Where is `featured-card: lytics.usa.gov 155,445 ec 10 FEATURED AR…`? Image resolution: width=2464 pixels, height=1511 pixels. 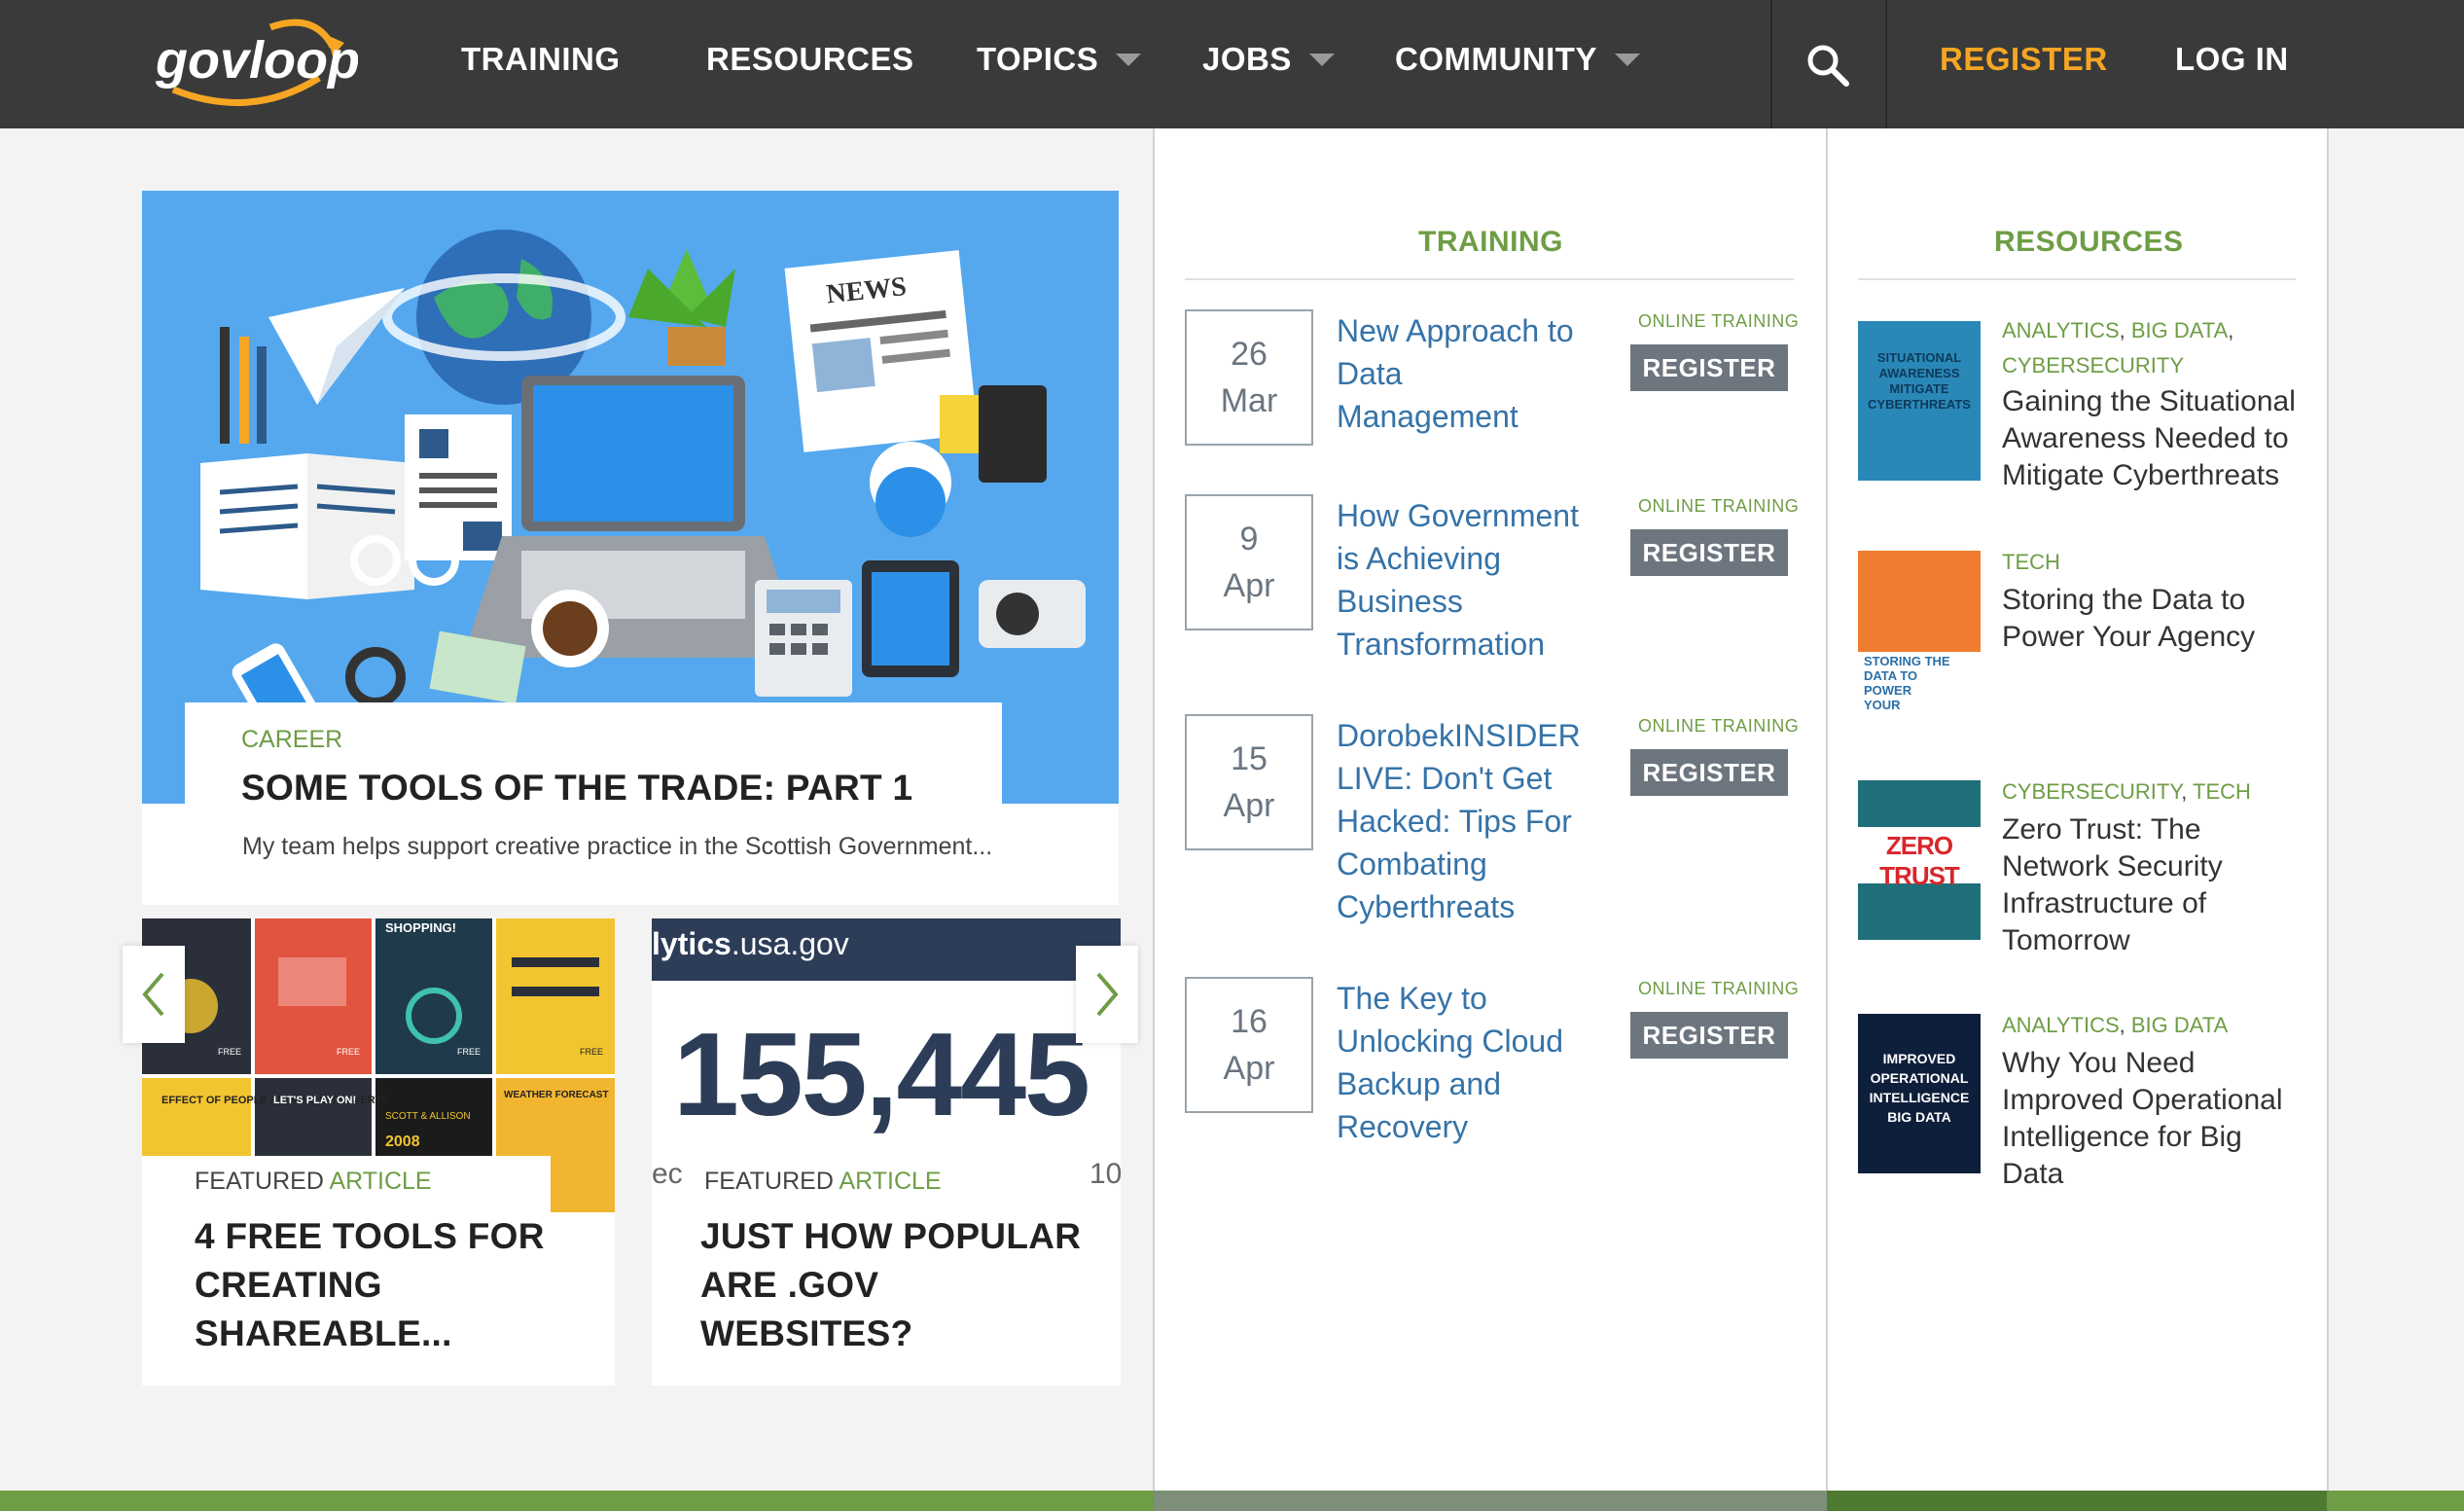 featured-card: lytics.usa.gov 155,445 ec 10 FEATURED AR… is located at coordinates (886, 1151).